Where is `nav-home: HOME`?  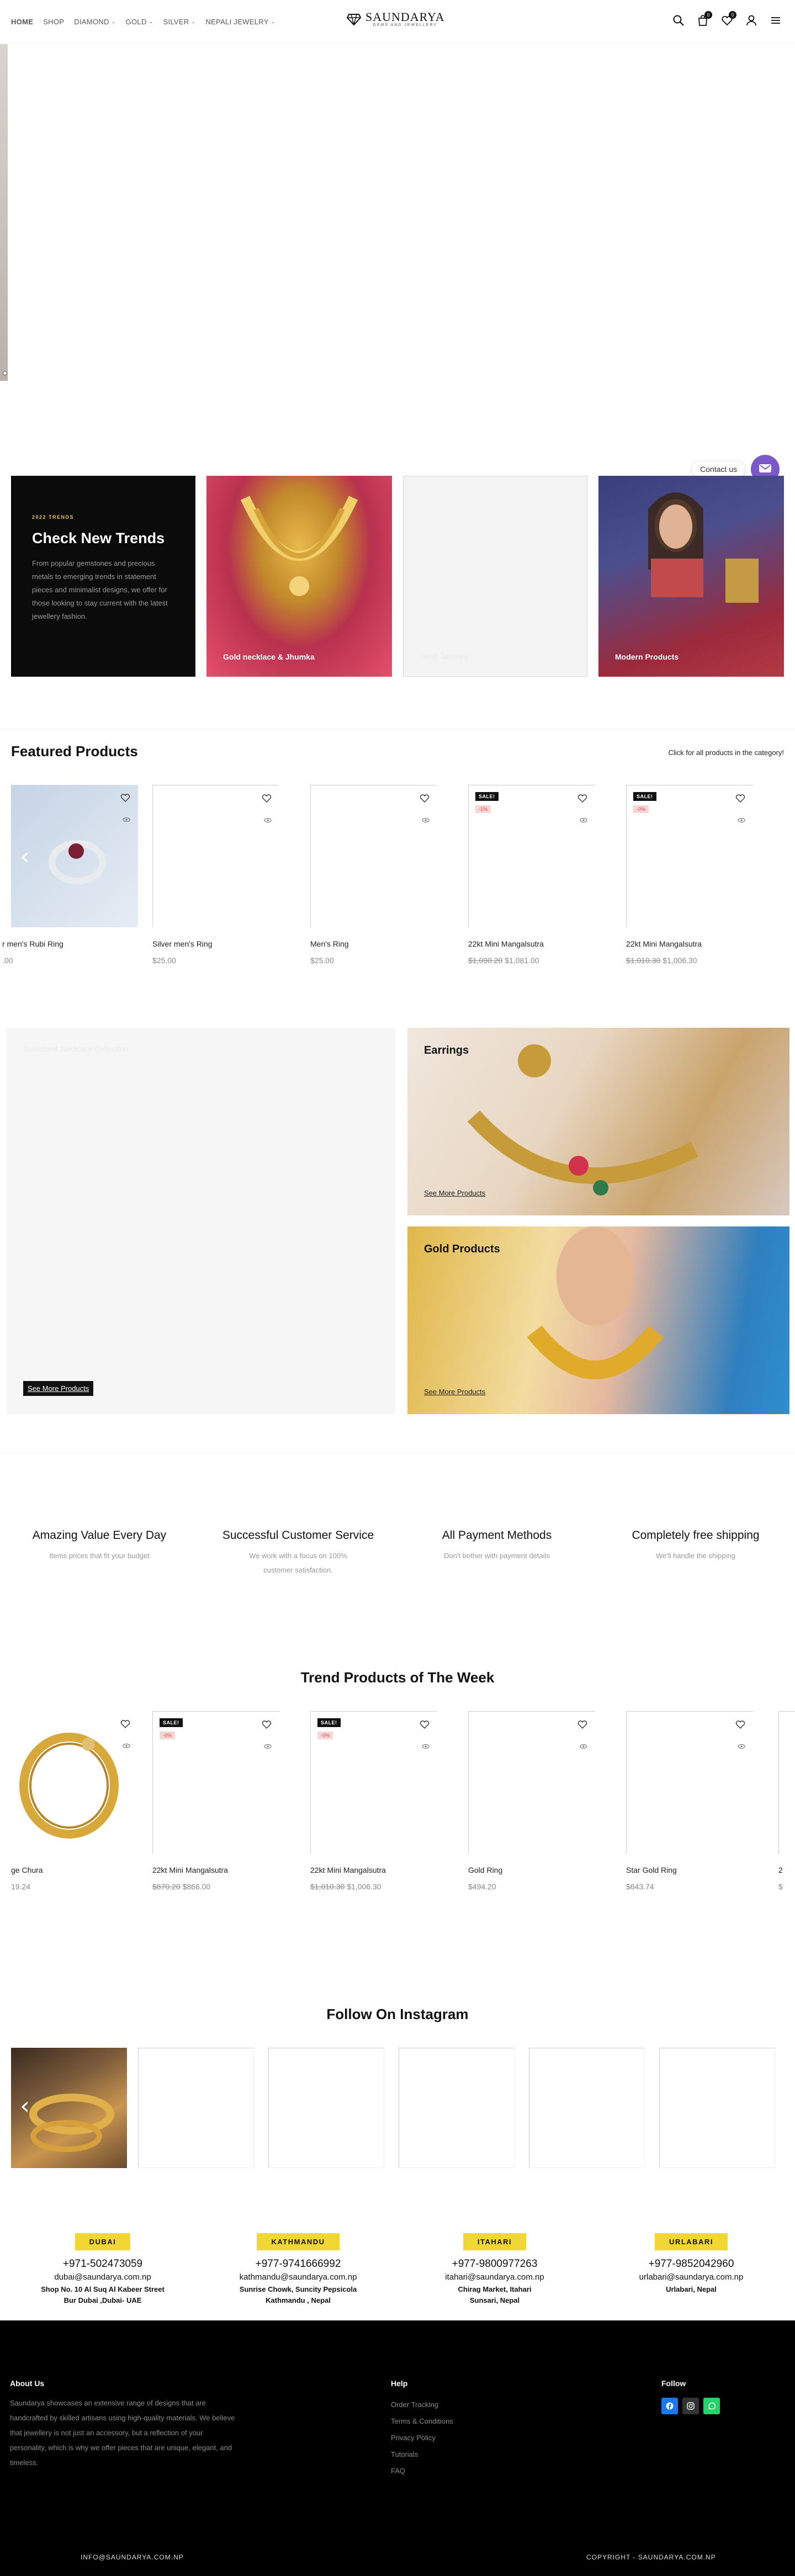 nav-home: HOME is located at coordinates (22, 22).